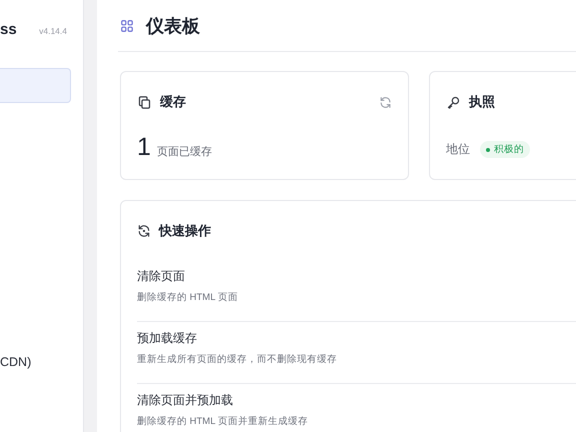 This screenshot has height=432, width=576. I want to click on version-label: v4.14.4, so click(53, 31).